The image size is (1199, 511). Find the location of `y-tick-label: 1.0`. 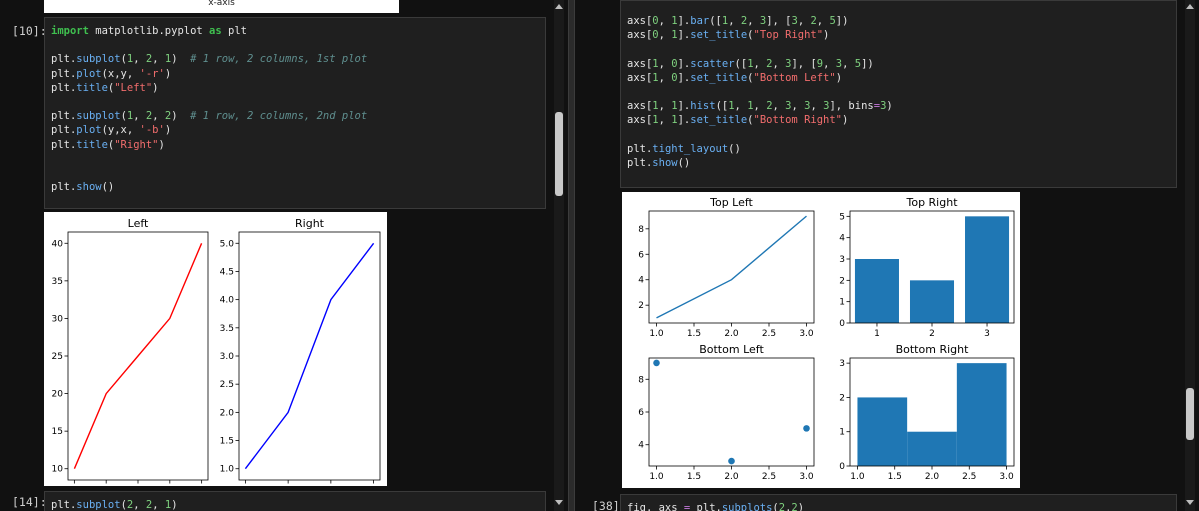

y-tick-label: 1.0 is located at coordinates (227, 470).